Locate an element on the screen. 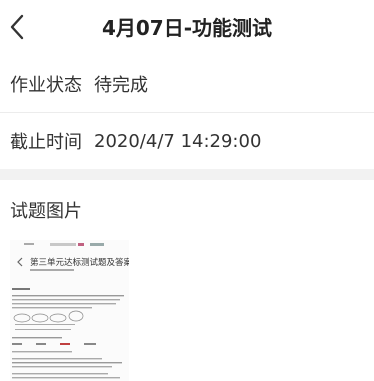  page-title: 4月07日-功能测试 is located at coordinates (187, 28).